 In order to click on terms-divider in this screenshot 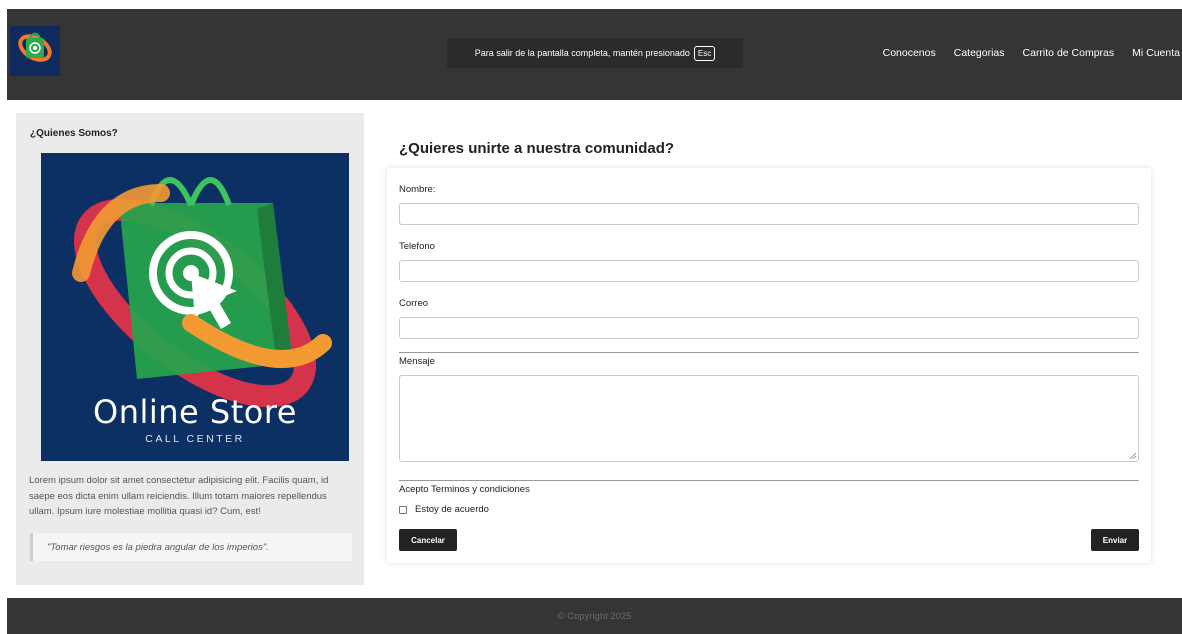, I will do `click(769, 480)`.